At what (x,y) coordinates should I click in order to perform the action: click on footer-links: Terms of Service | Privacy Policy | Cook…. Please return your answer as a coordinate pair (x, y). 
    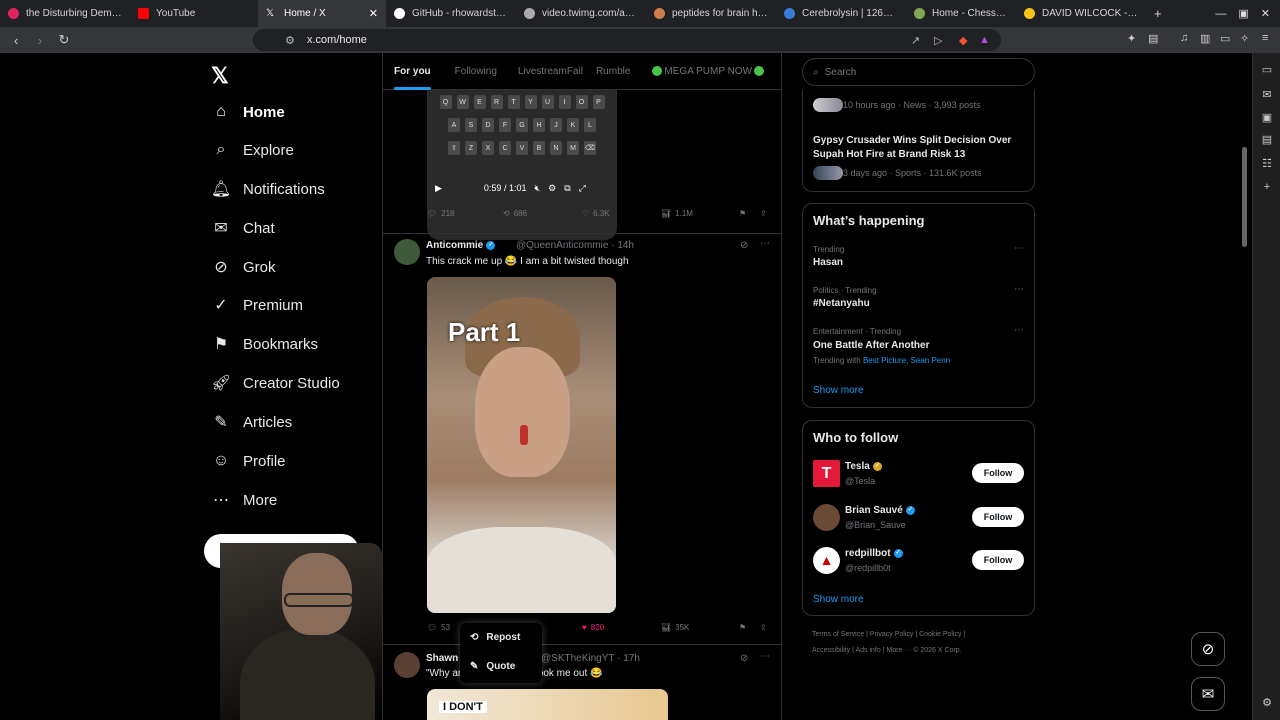
    Looking at the image, I should click on (888, 634).